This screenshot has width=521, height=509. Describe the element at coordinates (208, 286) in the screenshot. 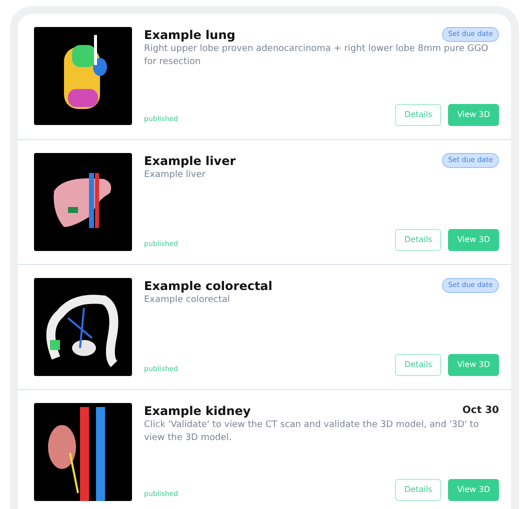

I see `case-title: Example colorectal` at that location.